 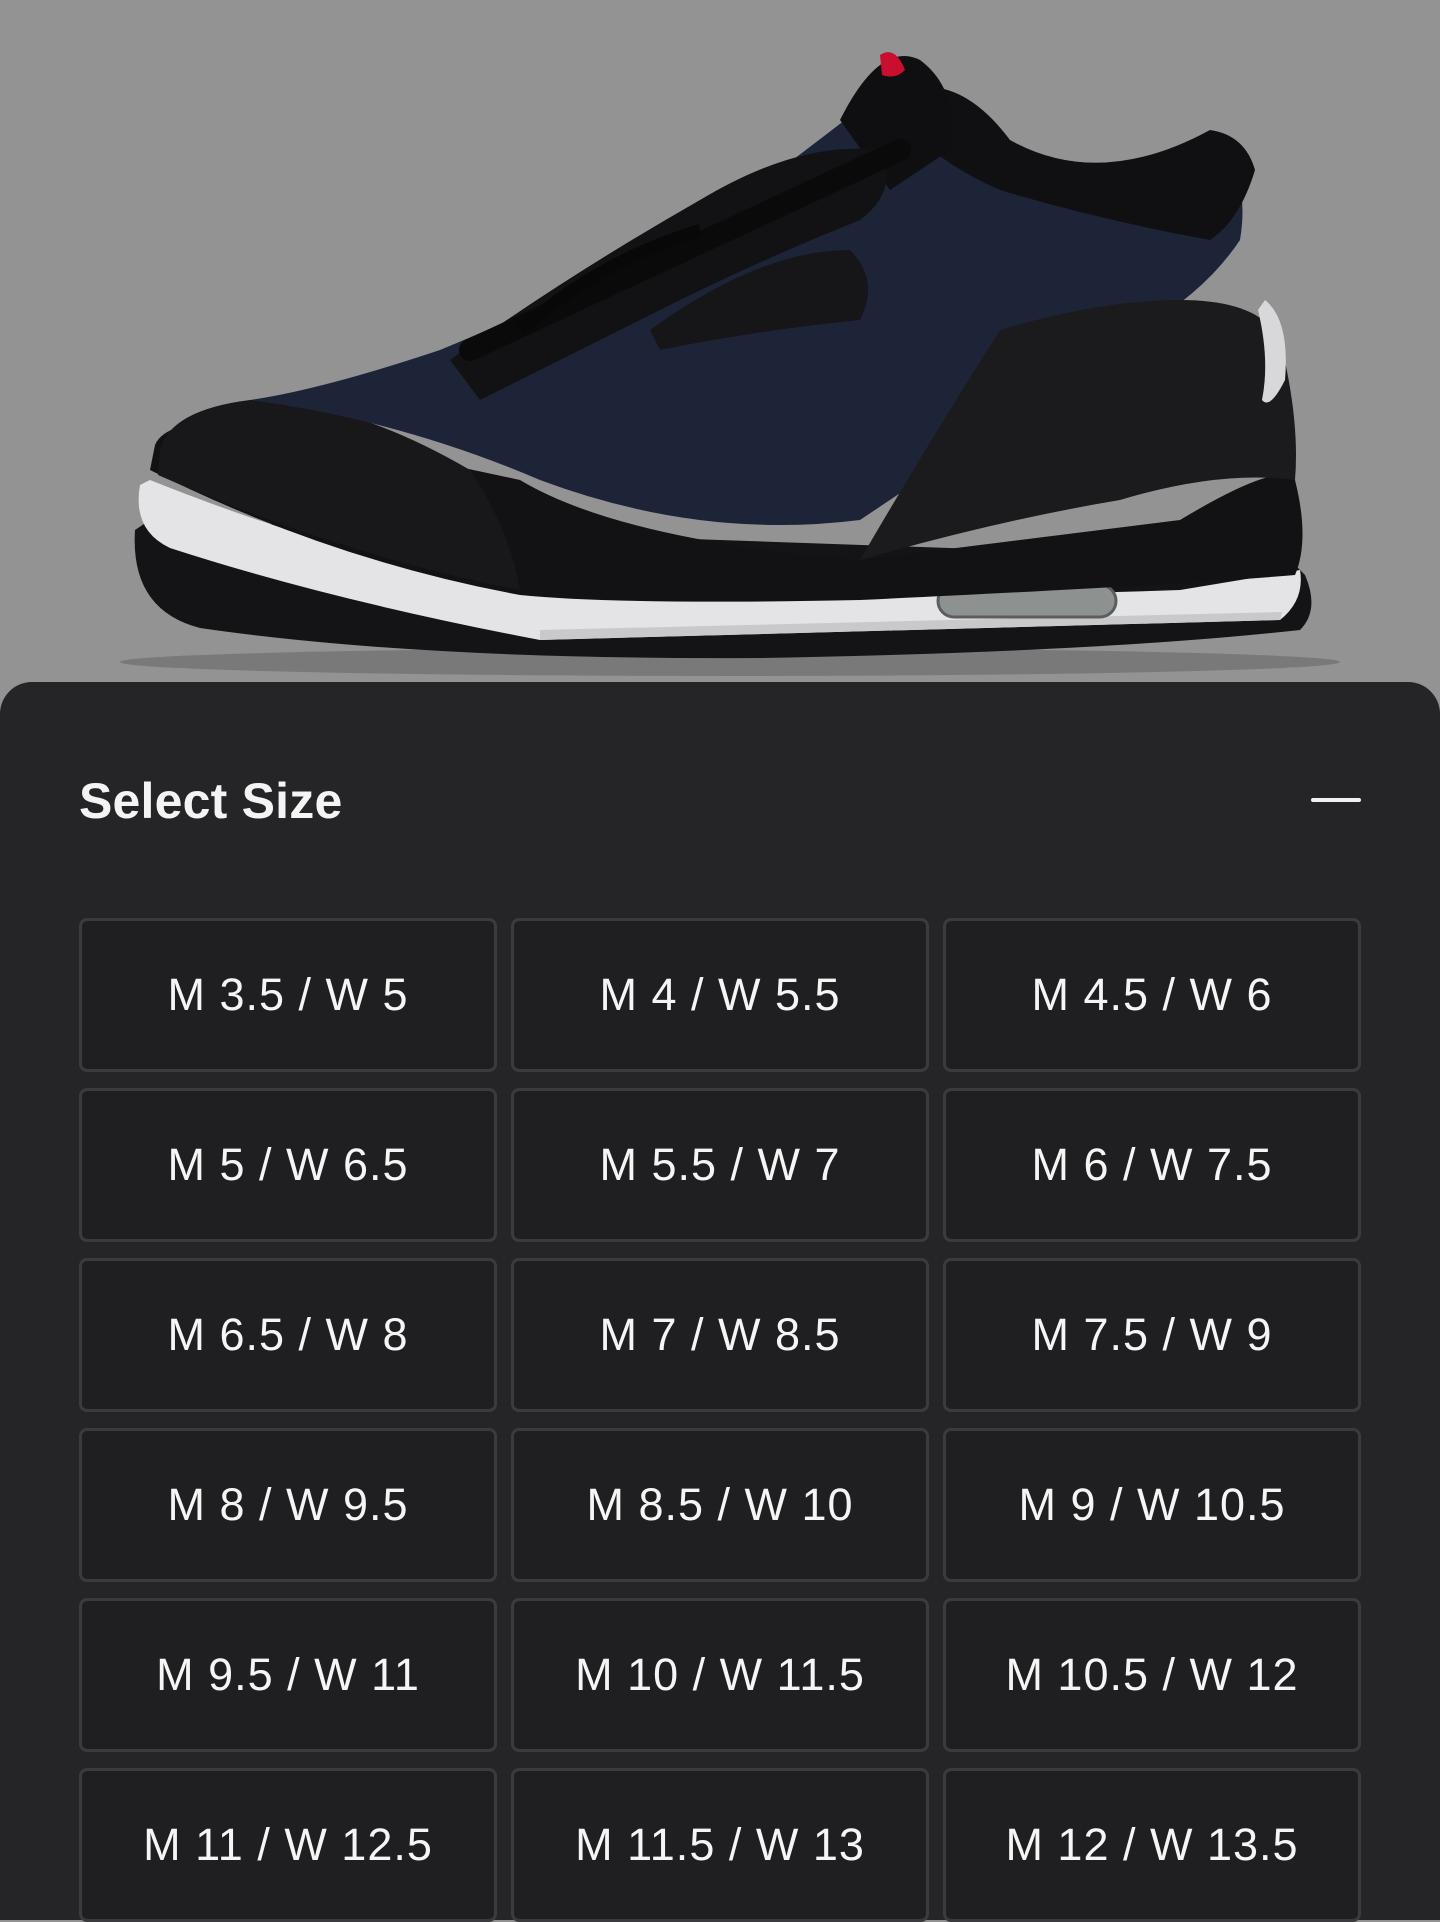 What do you see at coordinates (211, 801) in the screenshot?
I see `select-size-title: Select Size` at bounding box center [211, 801].